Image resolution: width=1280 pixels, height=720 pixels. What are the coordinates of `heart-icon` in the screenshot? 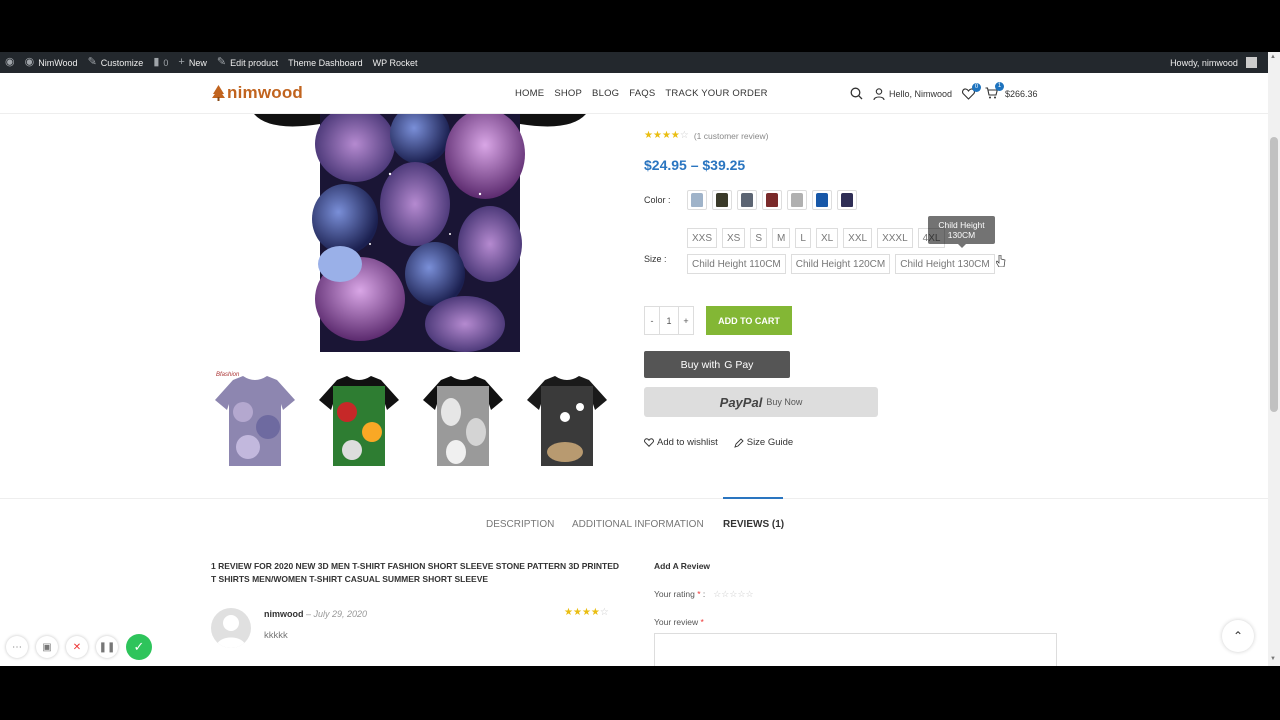 It's located at (649, 442).